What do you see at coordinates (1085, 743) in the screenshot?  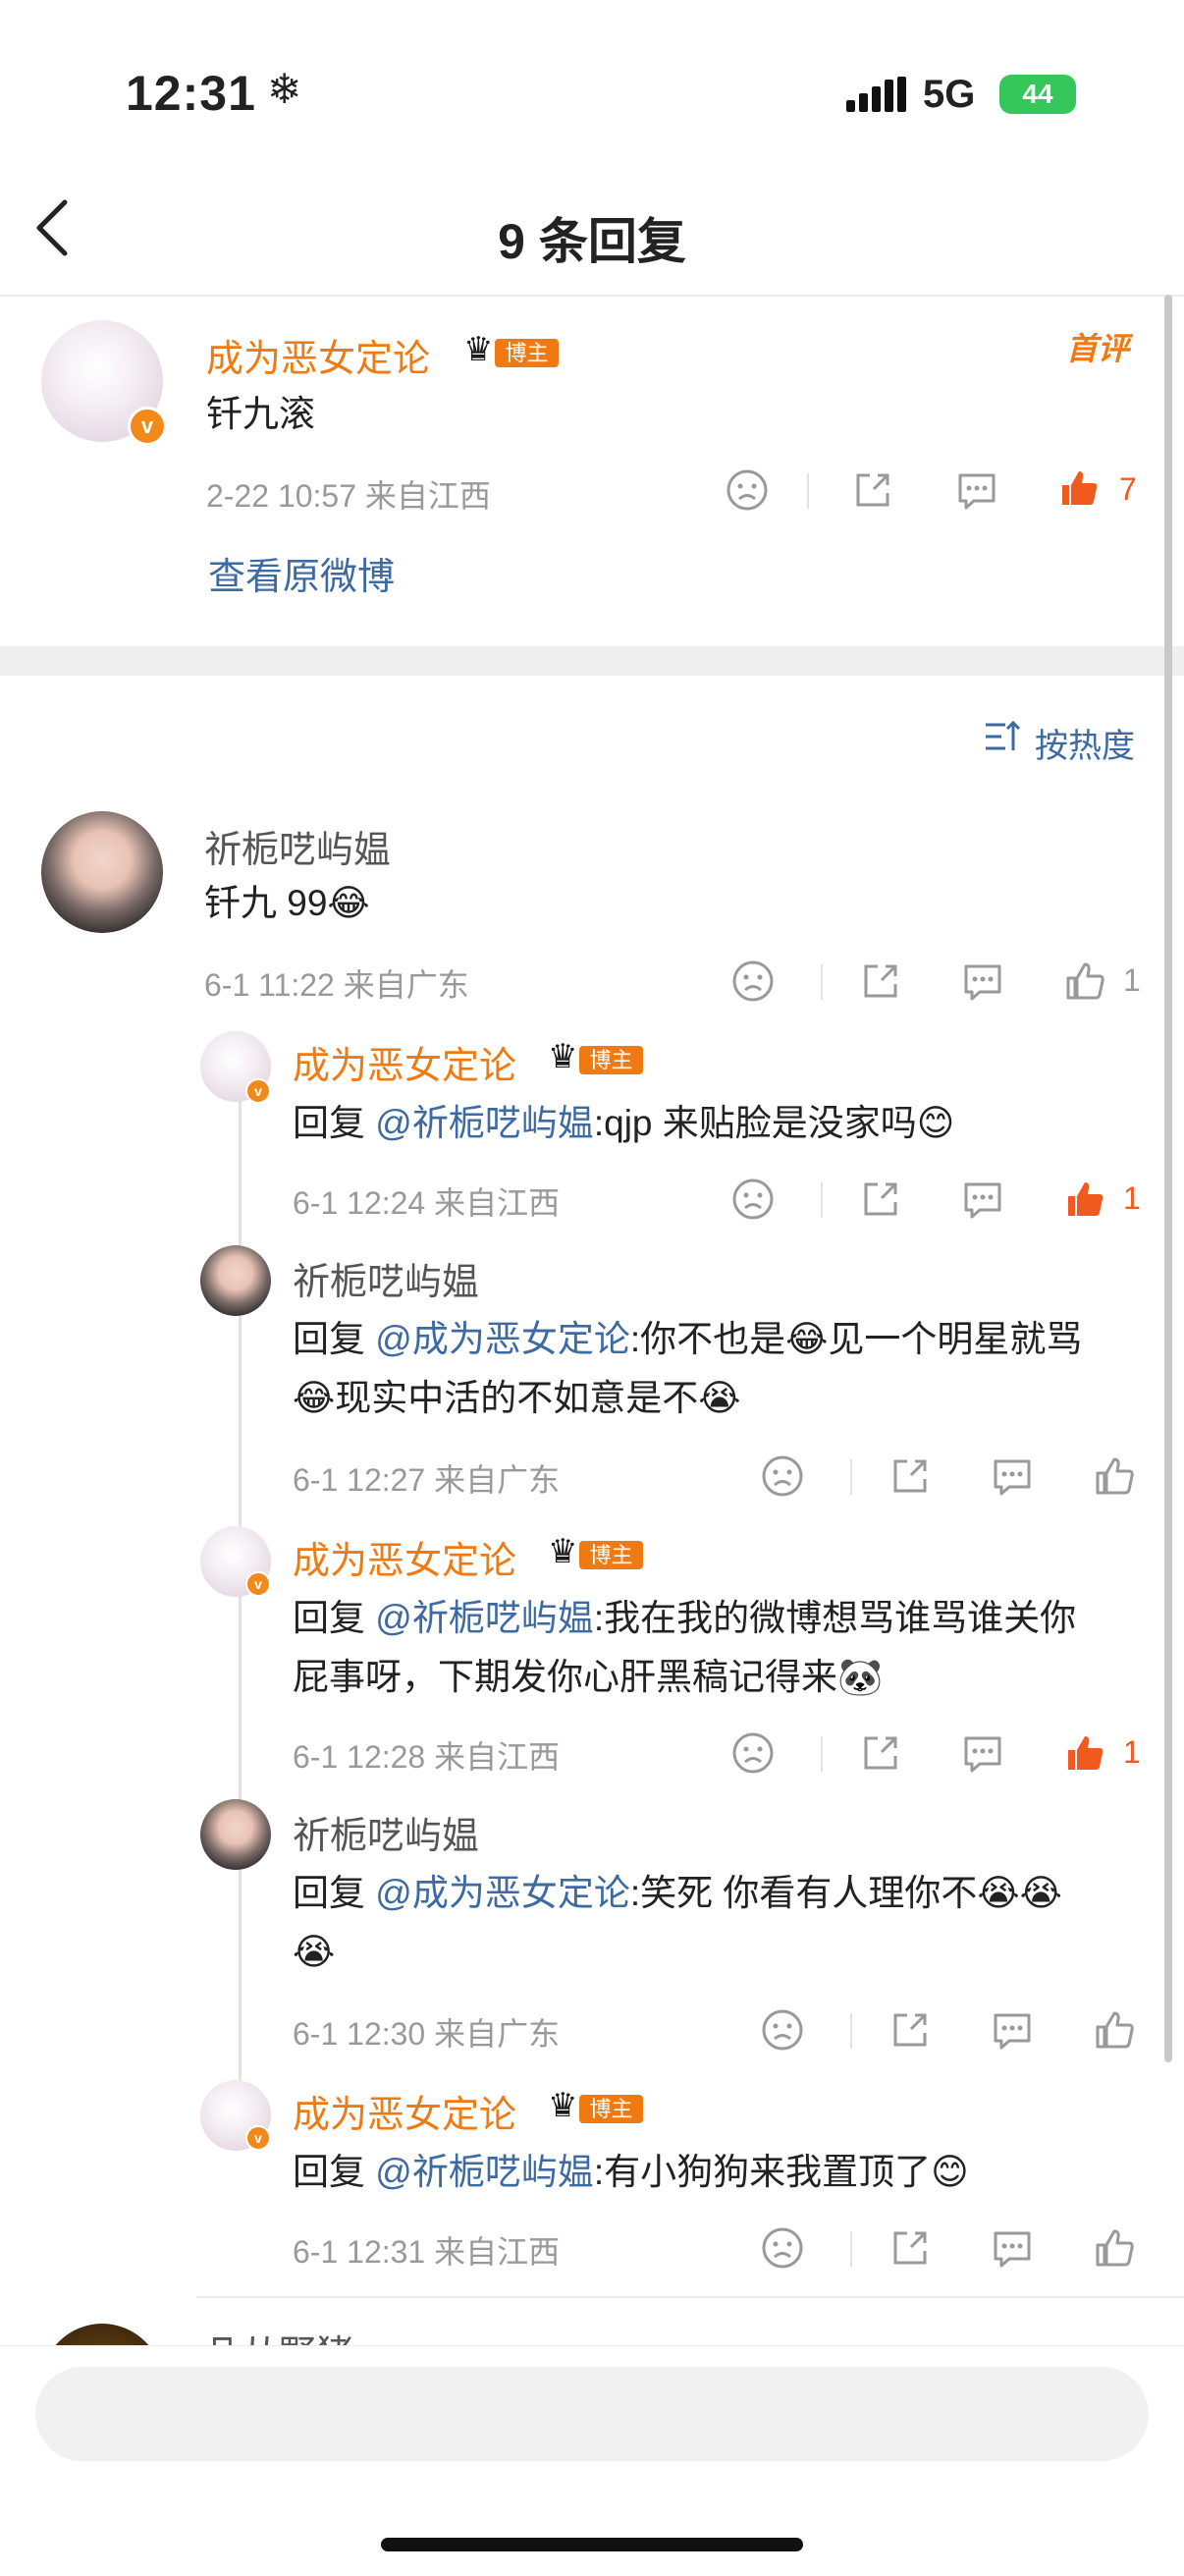 I see `sort-button: 按热度` at bounding box center [1085, 743].